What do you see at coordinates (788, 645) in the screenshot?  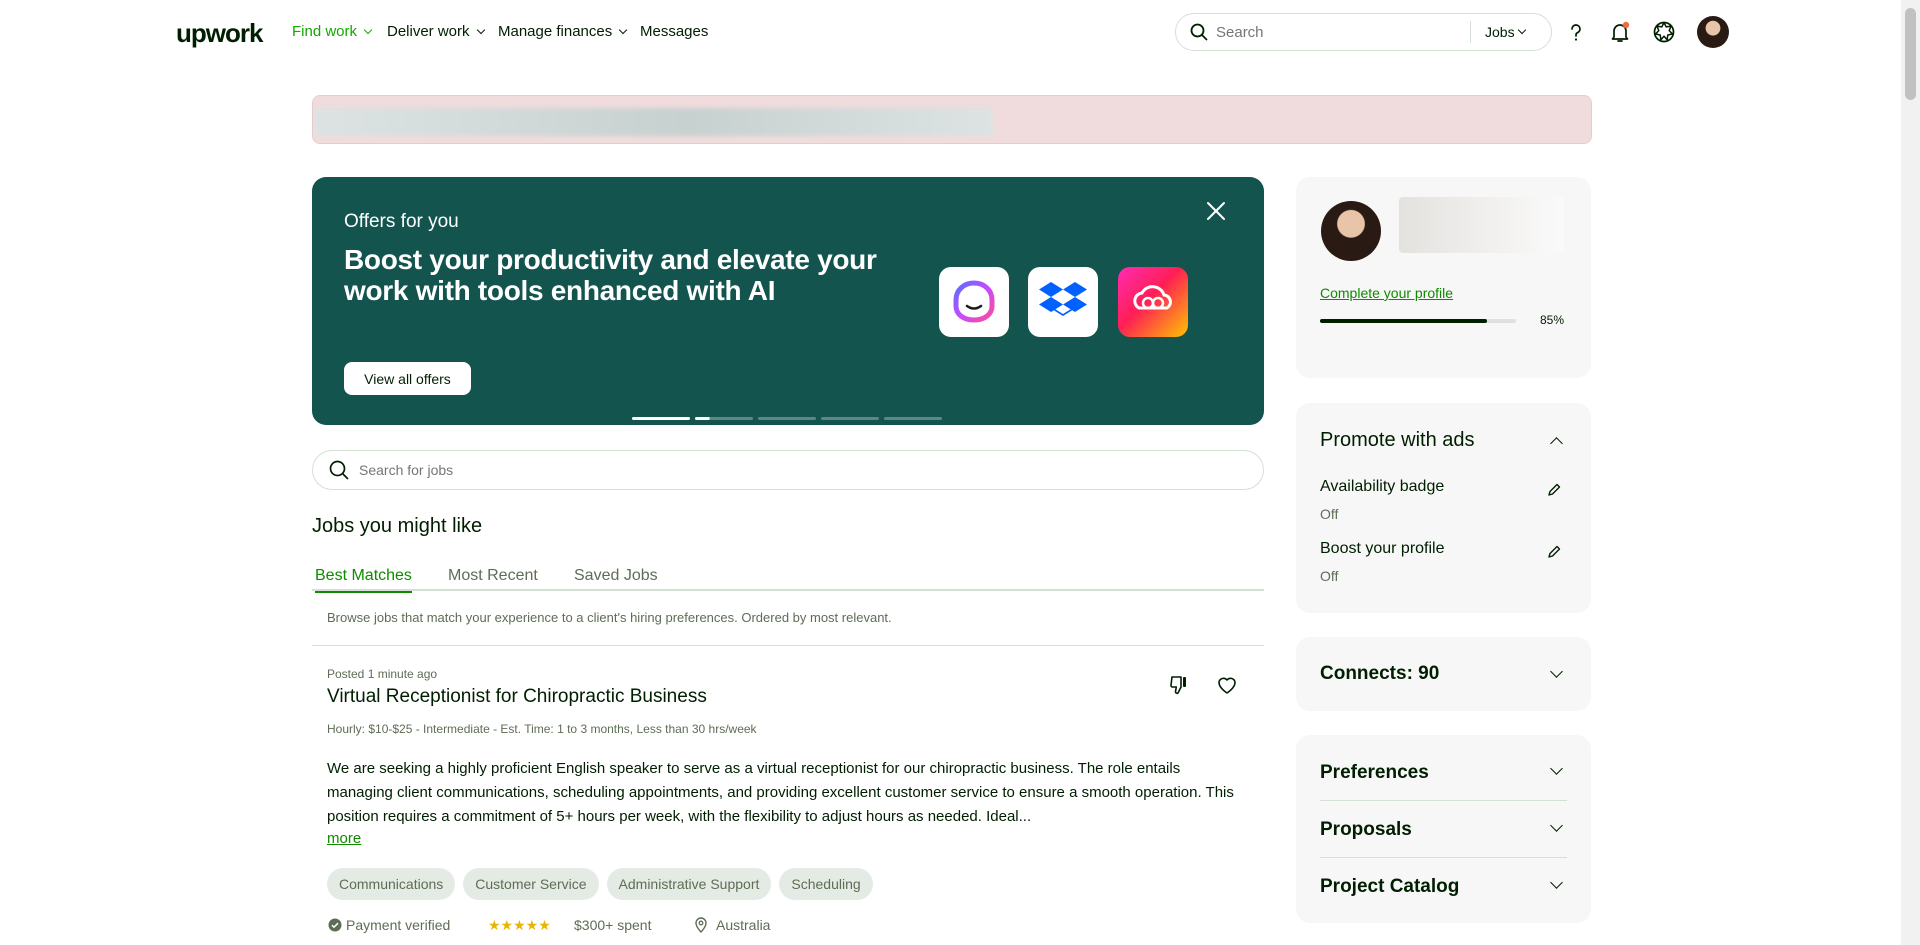 I see `divider` at bounding box center [788, 645].